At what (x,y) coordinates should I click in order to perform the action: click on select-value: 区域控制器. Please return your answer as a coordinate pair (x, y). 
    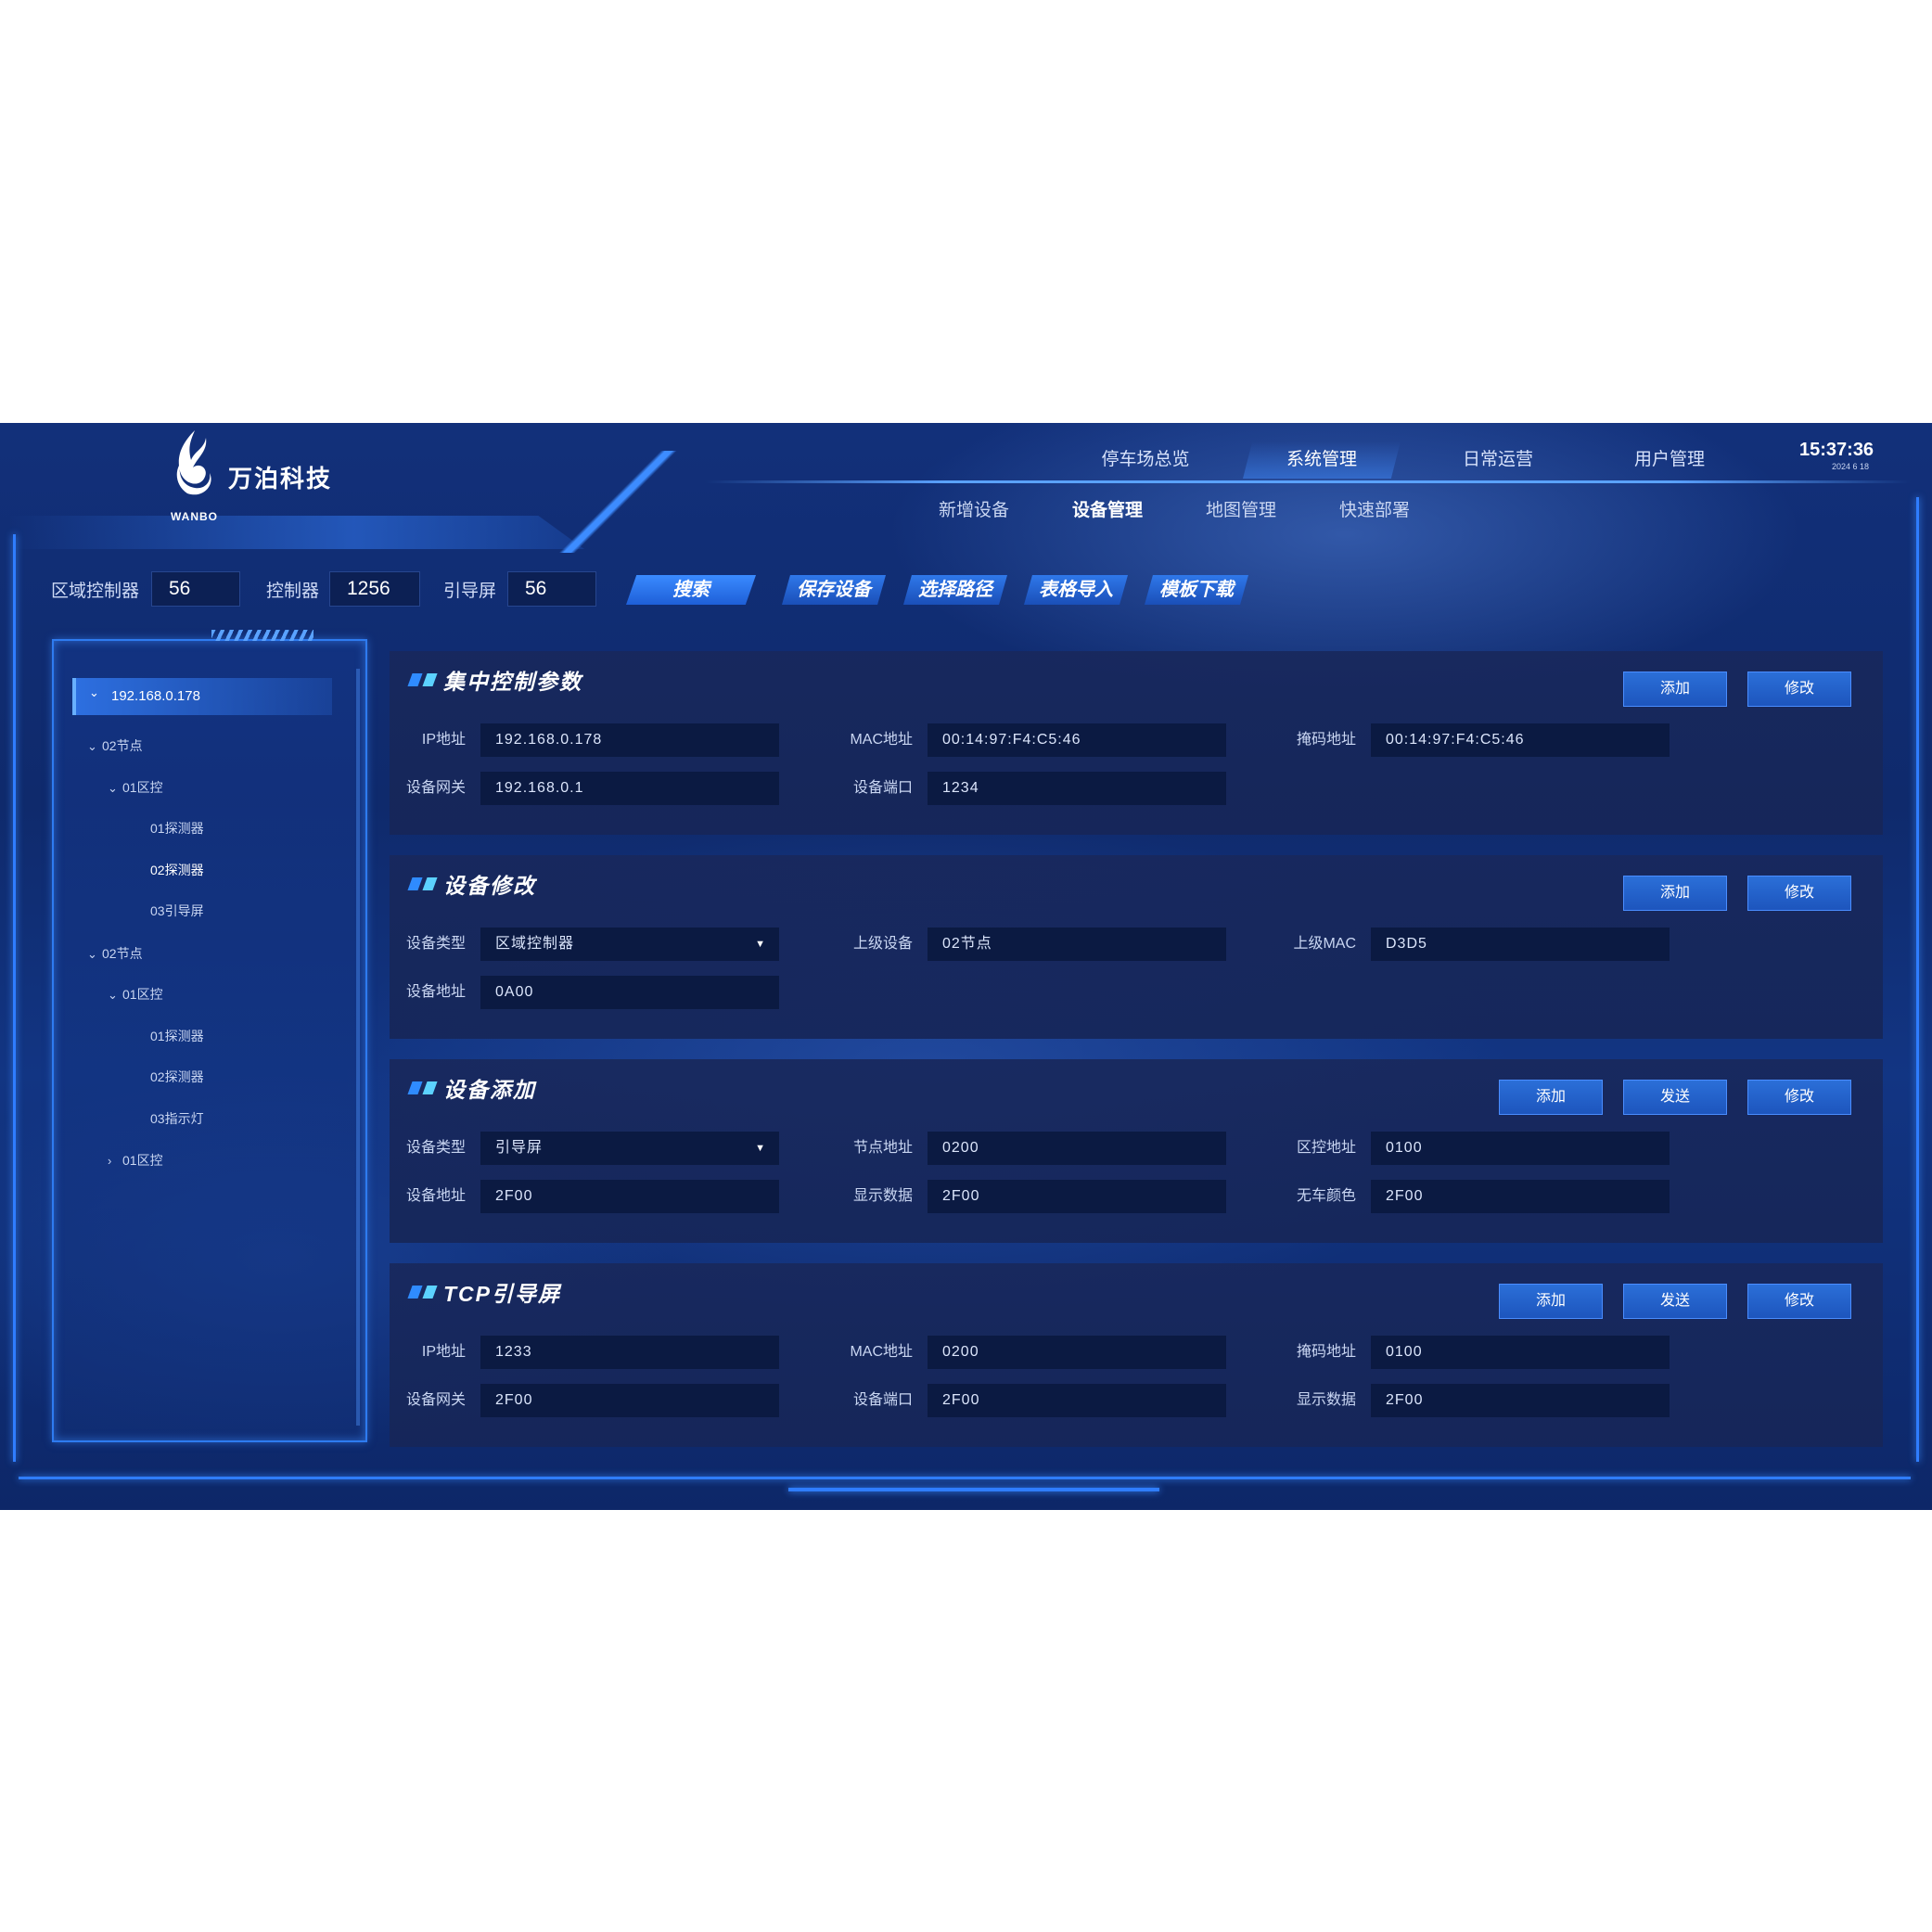
    Looking at the image, I should click on (535, 944).